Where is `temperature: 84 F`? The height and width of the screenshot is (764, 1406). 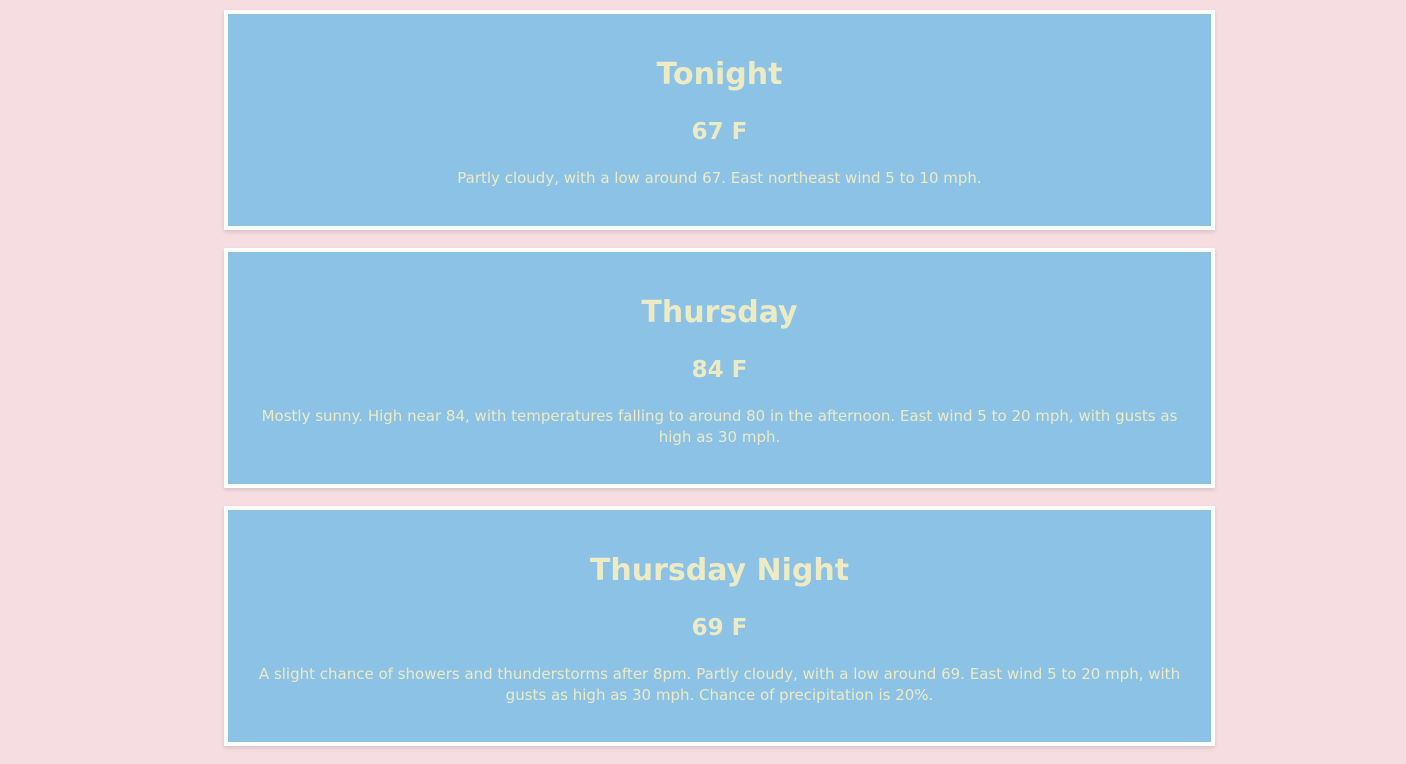
temperature: 84 F is located at coordinates (719, 370).